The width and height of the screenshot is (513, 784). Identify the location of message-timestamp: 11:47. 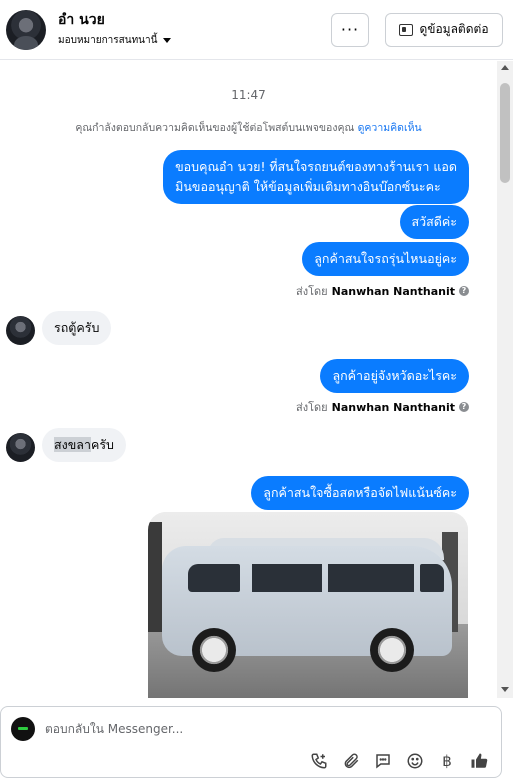
(248, 95).